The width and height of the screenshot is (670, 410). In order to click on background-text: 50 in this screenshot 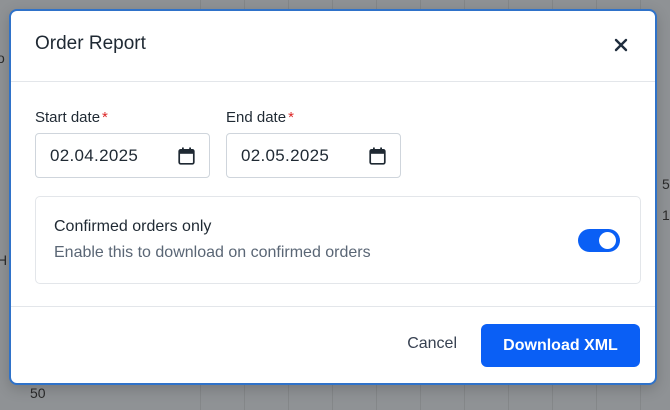, I will do `click(38, 393)`.